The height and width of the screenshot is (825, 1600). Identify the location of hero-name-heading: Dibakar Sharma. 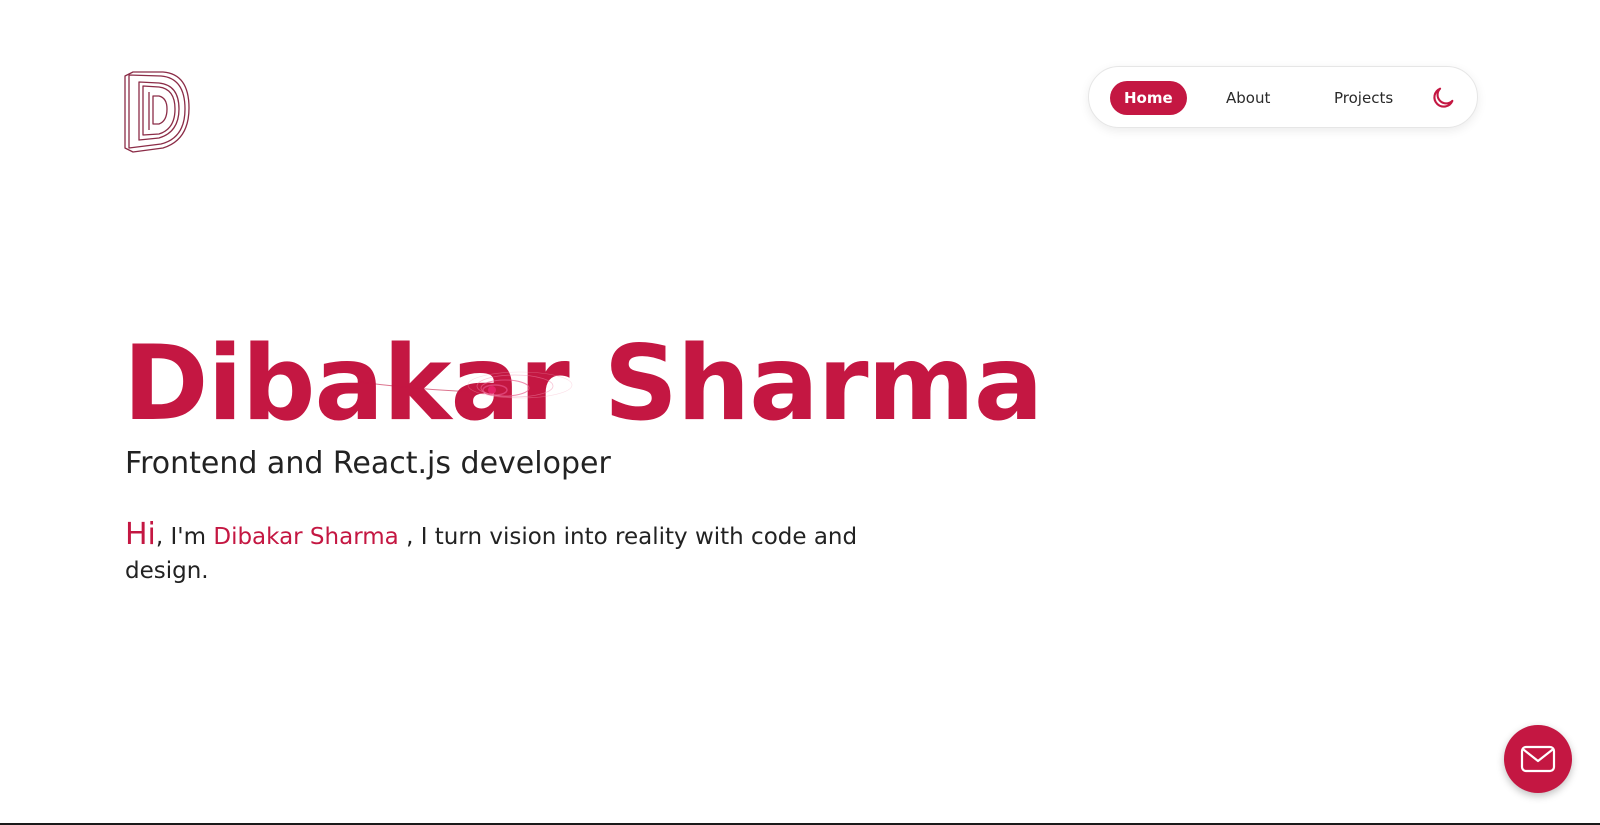
(583, 384).